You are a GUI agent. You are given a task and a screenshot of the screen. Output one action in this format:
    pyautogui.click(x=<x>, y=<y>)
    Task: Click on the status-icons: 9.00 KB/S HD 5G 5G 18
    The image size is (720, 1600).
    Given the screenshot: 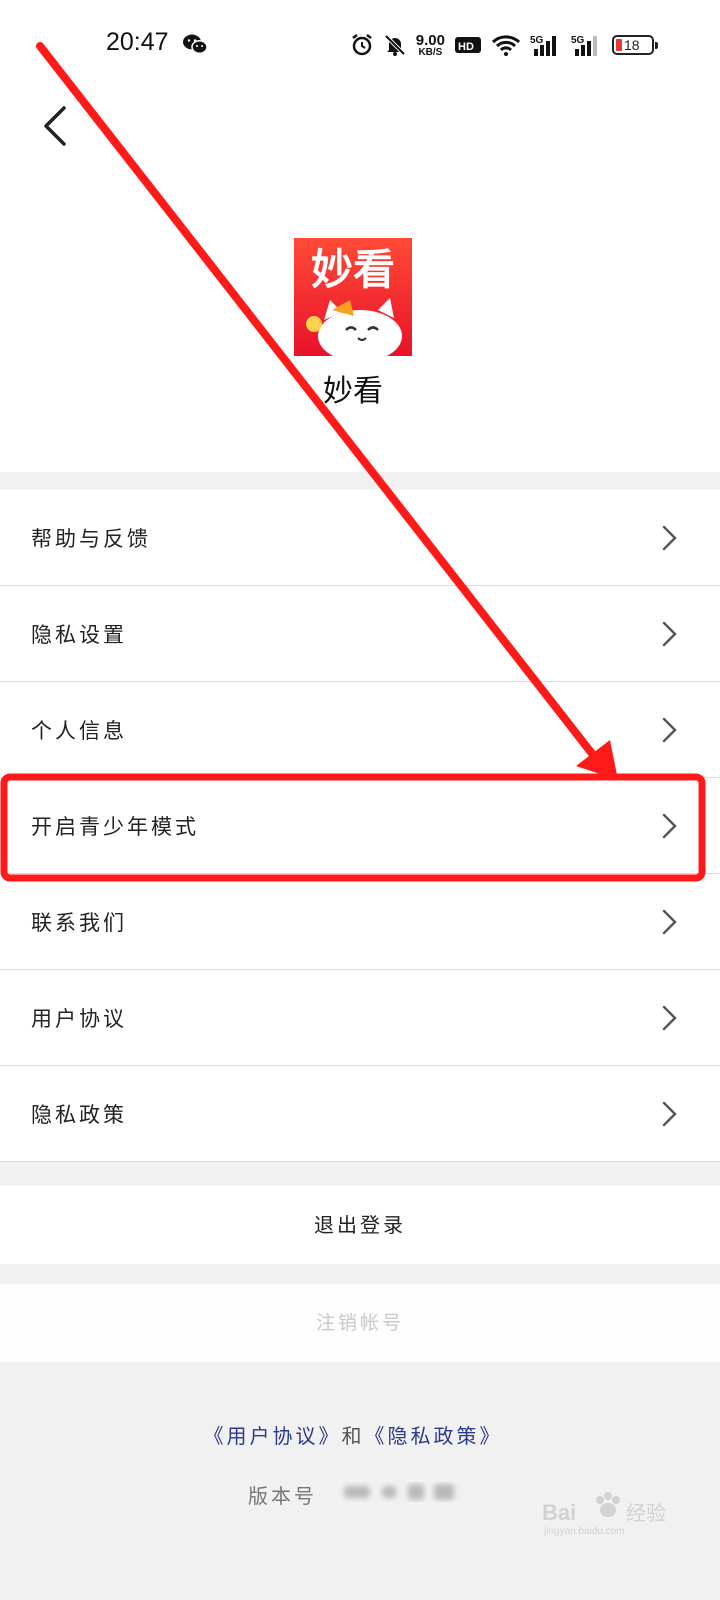 What is the action you would take?
    pyautogui.click(x=504, y=45)
    